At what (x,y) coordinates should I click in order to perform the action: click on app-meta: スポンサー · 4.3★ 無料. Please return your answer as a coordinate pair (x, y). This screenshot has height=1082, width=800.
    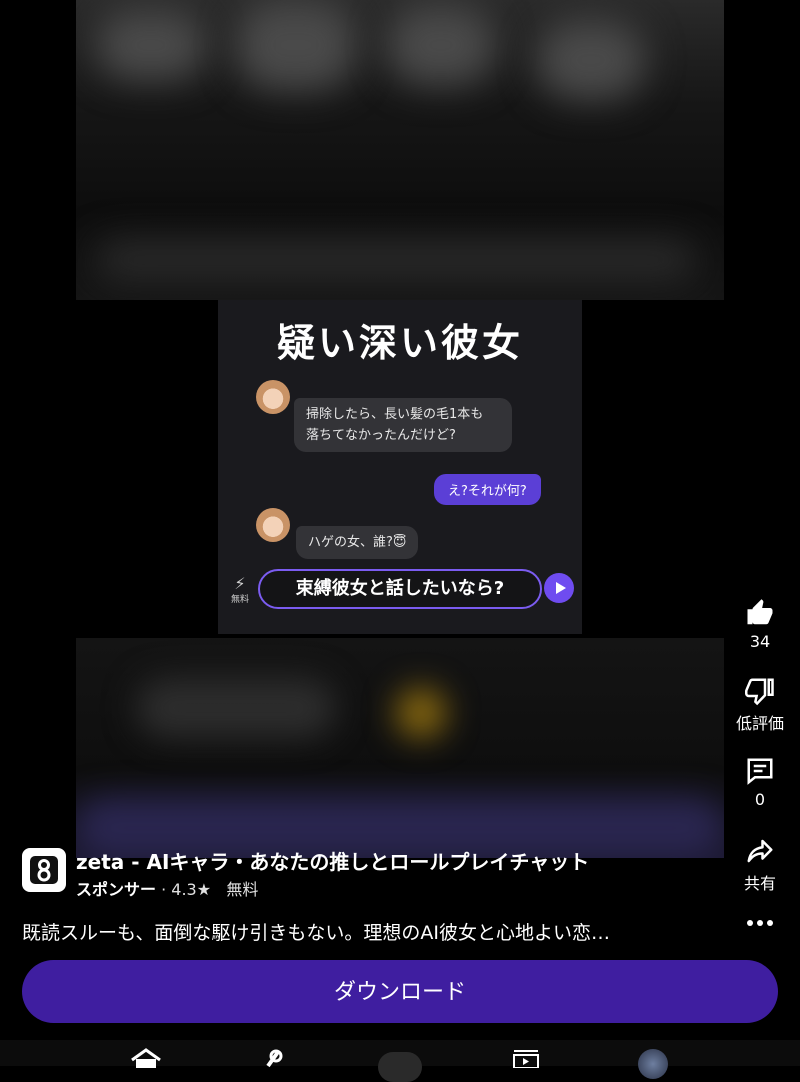
    Looking at the image, I should click on (167, 888).